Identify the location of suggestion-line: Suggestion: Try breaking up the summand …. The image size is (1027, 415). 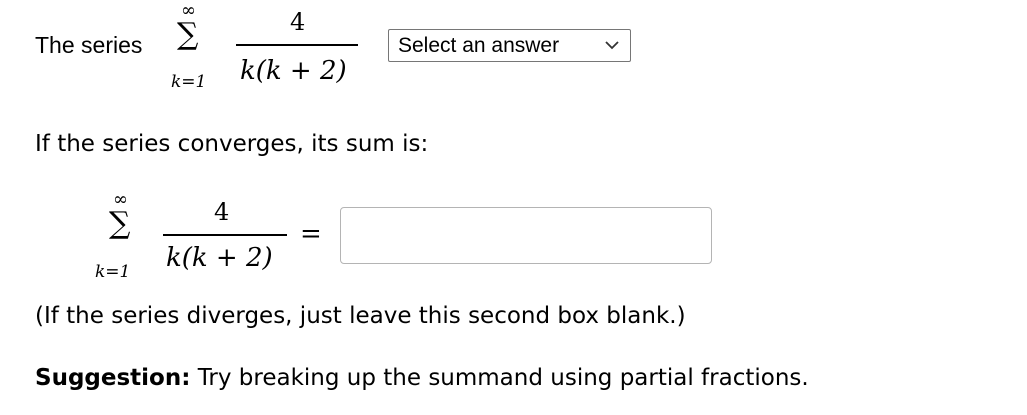
(422, 378).